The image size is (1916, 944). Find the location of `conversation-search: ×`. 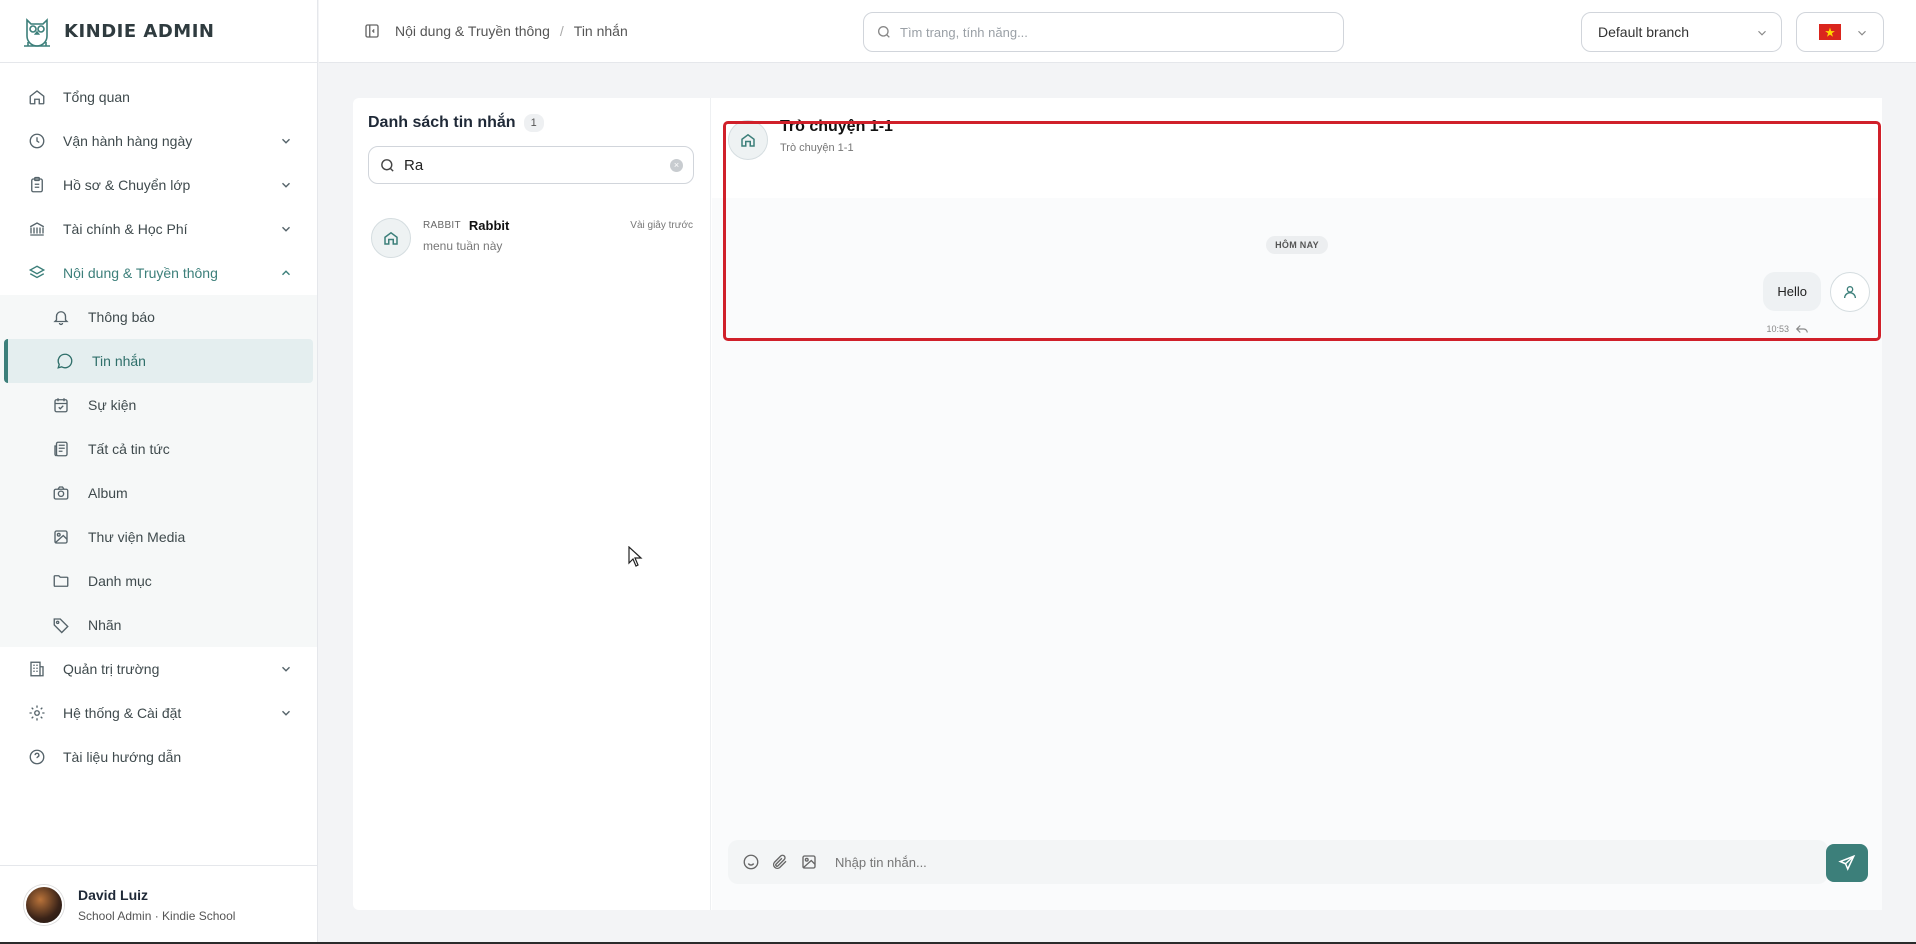

conversation-search: × is located at coordinates (531, 165).